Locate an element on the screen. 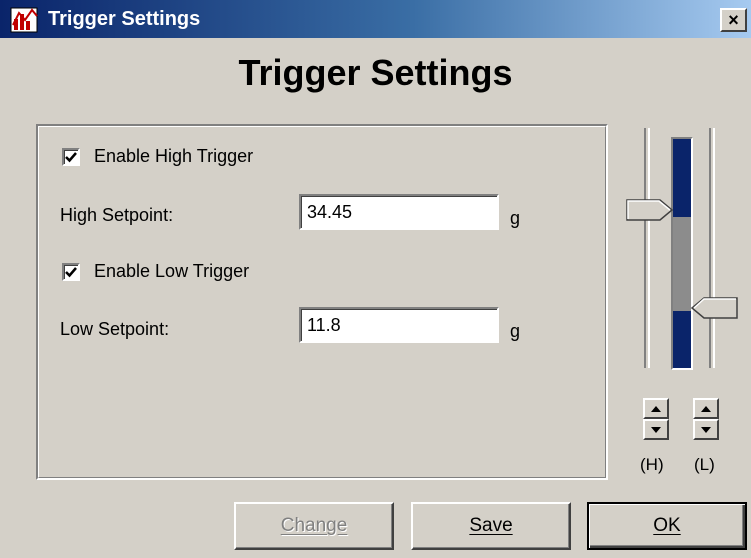 The image size is (751, 558). low-spin-buttons is located at coordinates (706, 419).